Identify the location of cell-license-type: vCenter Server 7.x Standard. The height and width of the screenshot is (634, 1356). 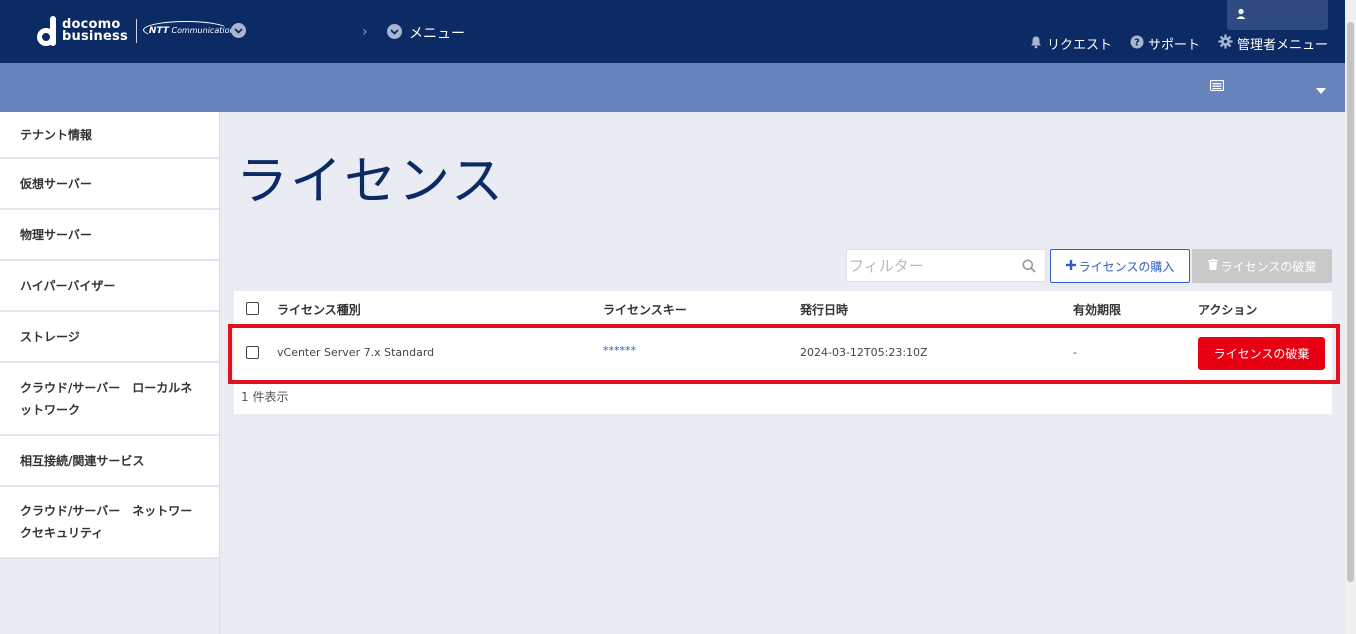
(356, 352).